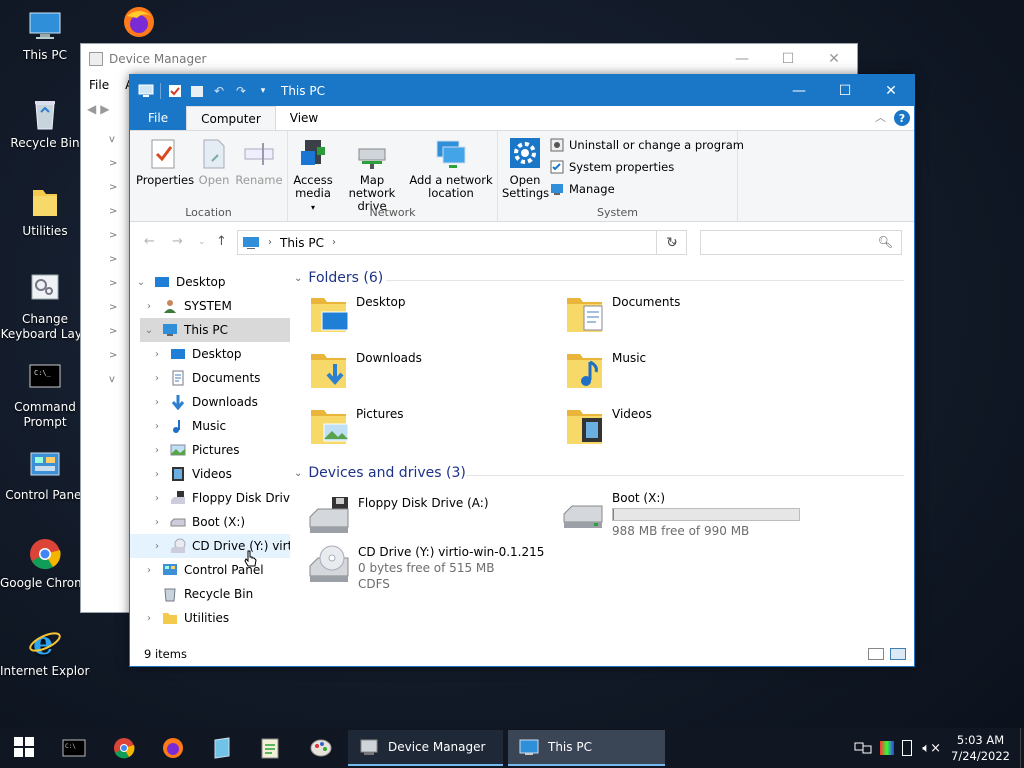  Describe the element at coordinates (876, 654) in the screenshot. I see `details-view-icon` at that location.